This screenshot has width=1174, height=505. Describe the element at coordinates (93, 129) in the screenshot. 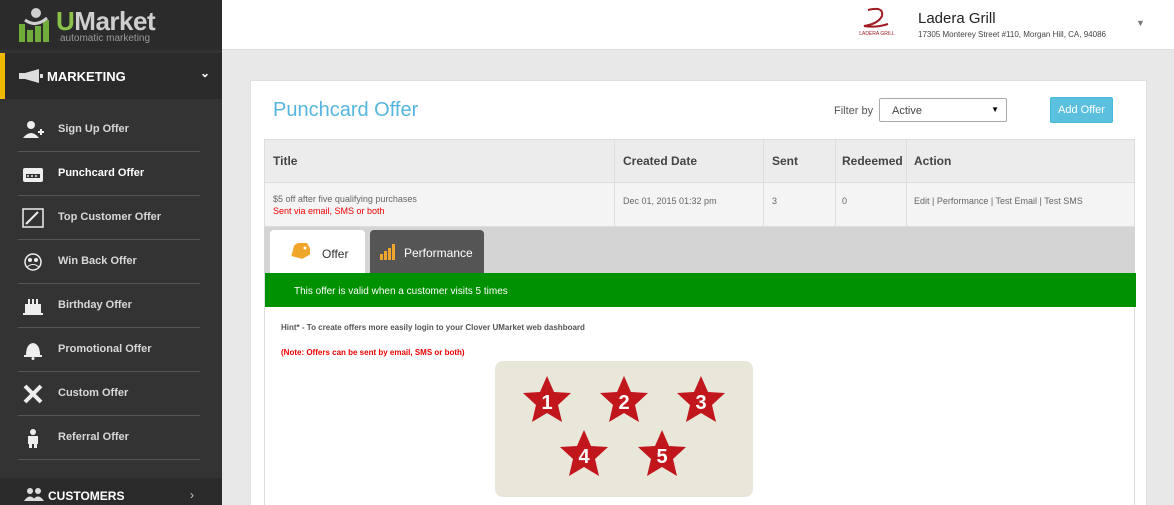

I see `sidebar-item-label: Sign Up Offer` at that location.